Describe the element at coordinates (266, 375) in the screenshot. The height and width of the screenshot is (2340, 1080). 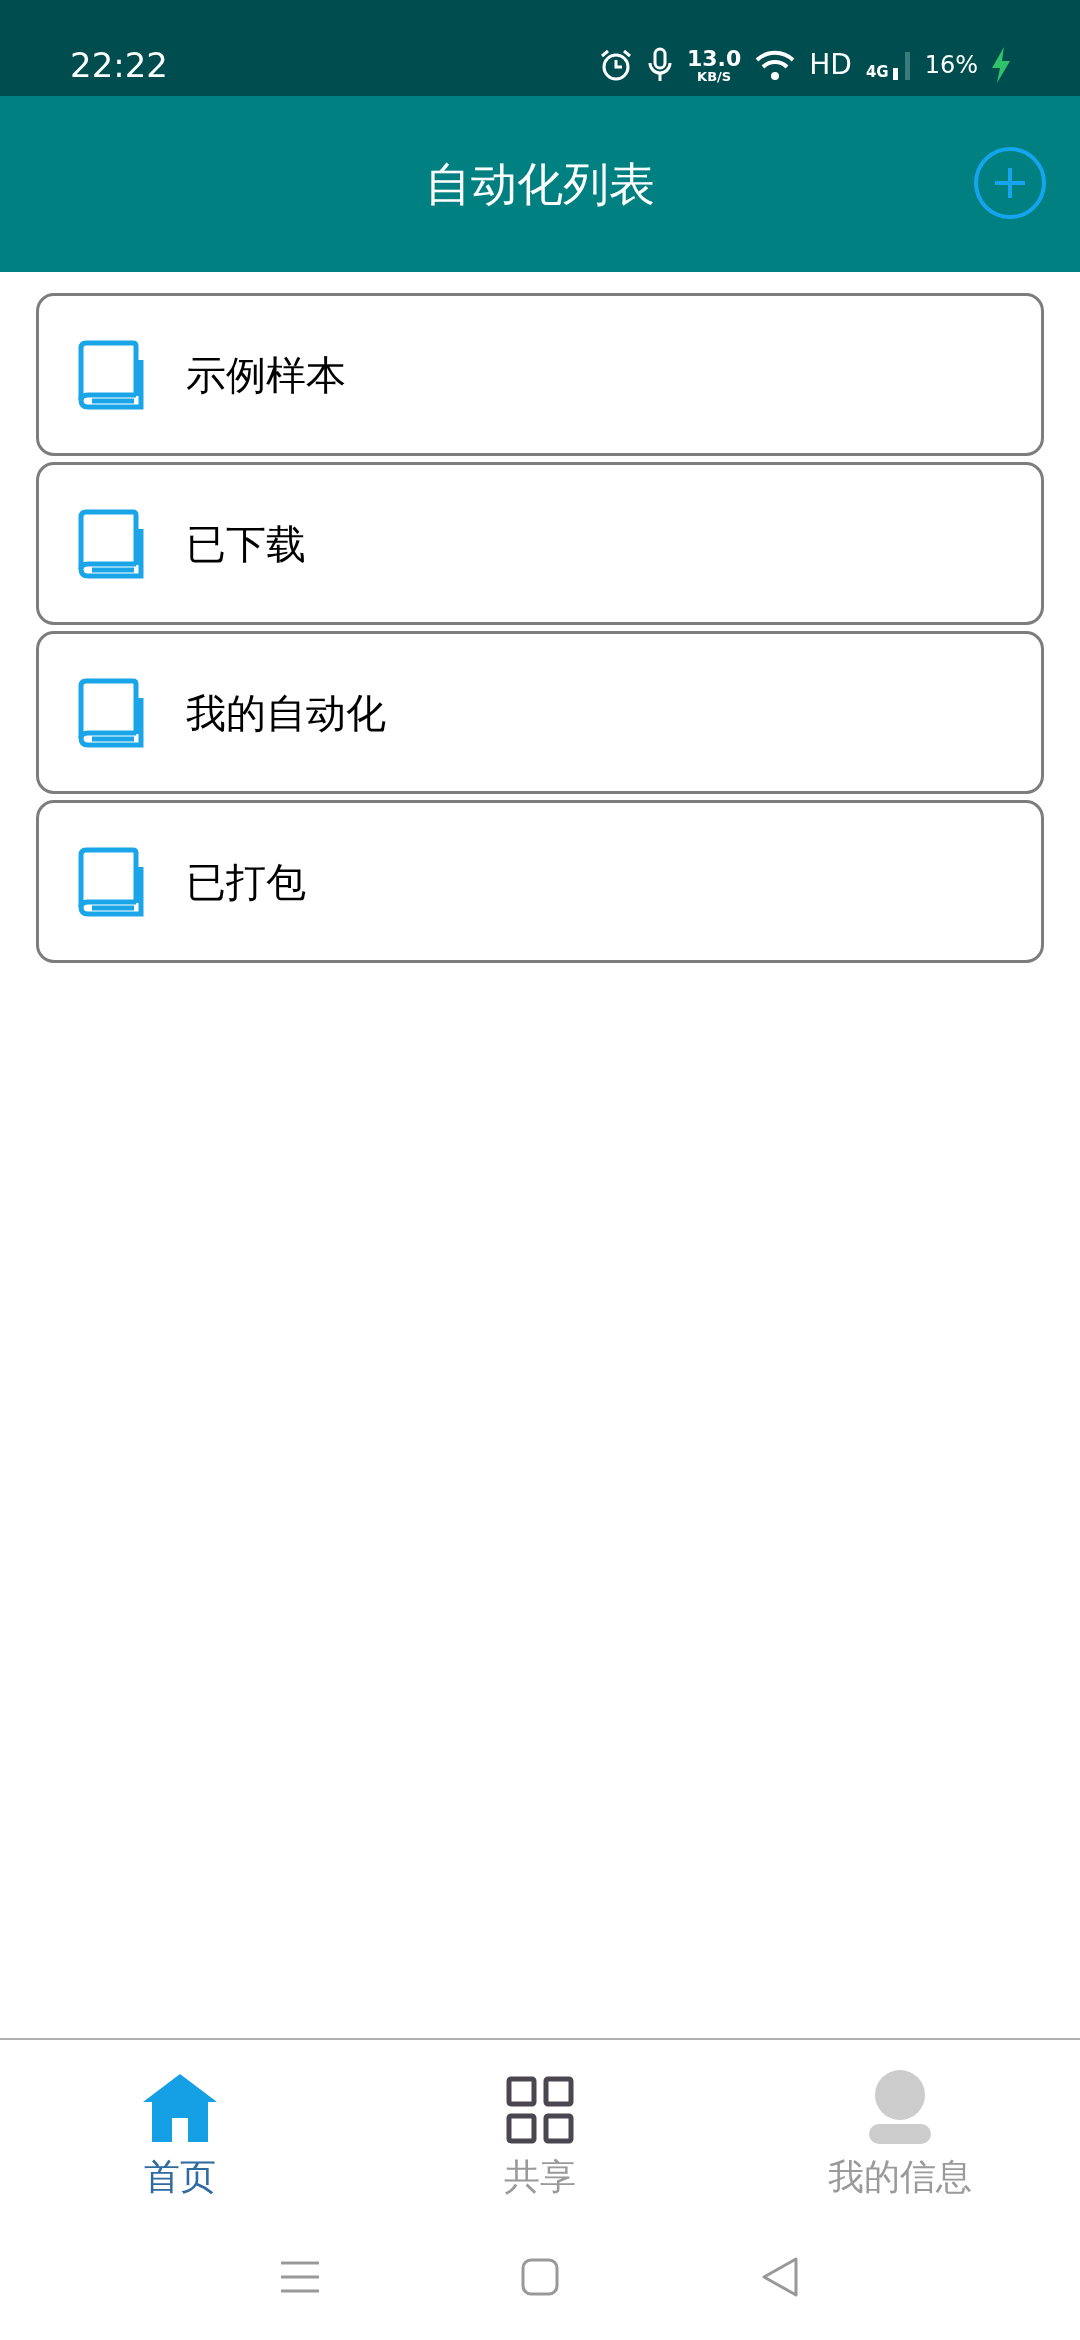
I see `card-label: 示例样本` at that location.